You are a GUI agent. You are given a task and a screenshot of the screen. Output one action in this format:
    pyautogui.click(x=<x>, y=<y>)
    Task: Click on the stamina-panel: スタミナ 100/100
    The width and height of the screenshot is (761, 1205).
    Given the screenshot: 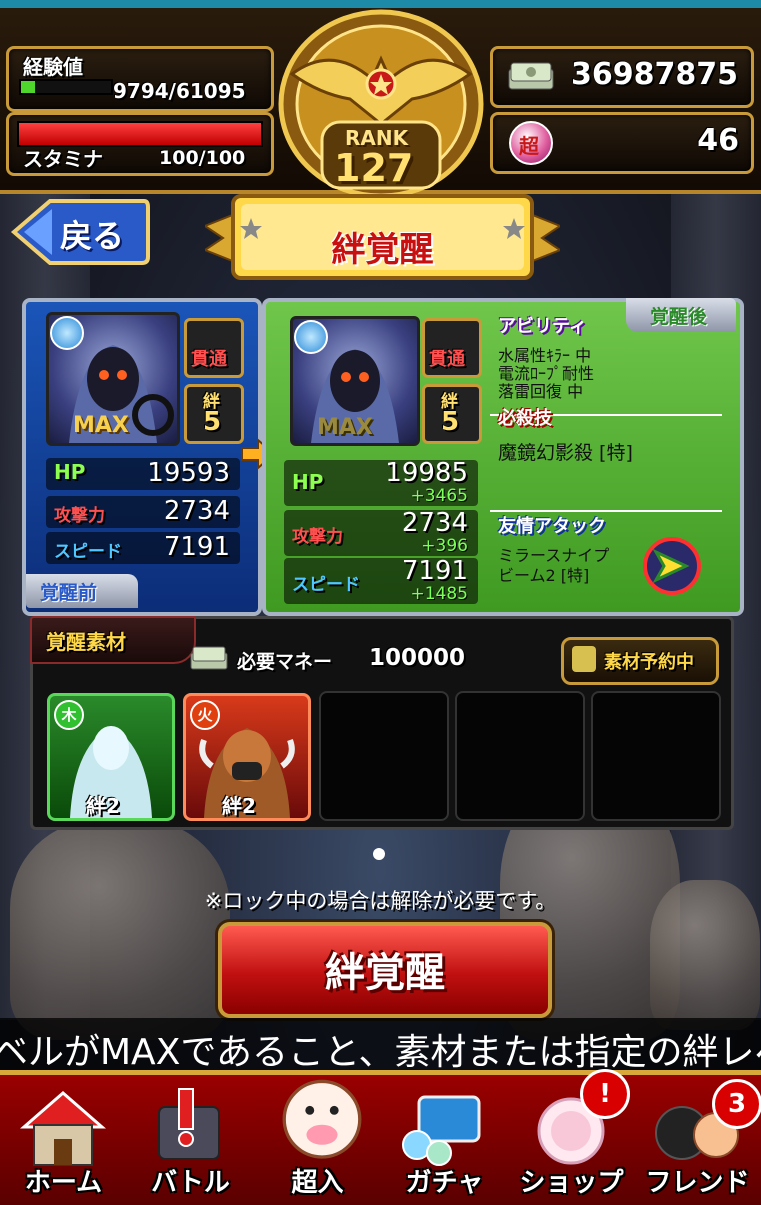 What is the action you would take?
    pyautogui.click(x=140, y=144)
    